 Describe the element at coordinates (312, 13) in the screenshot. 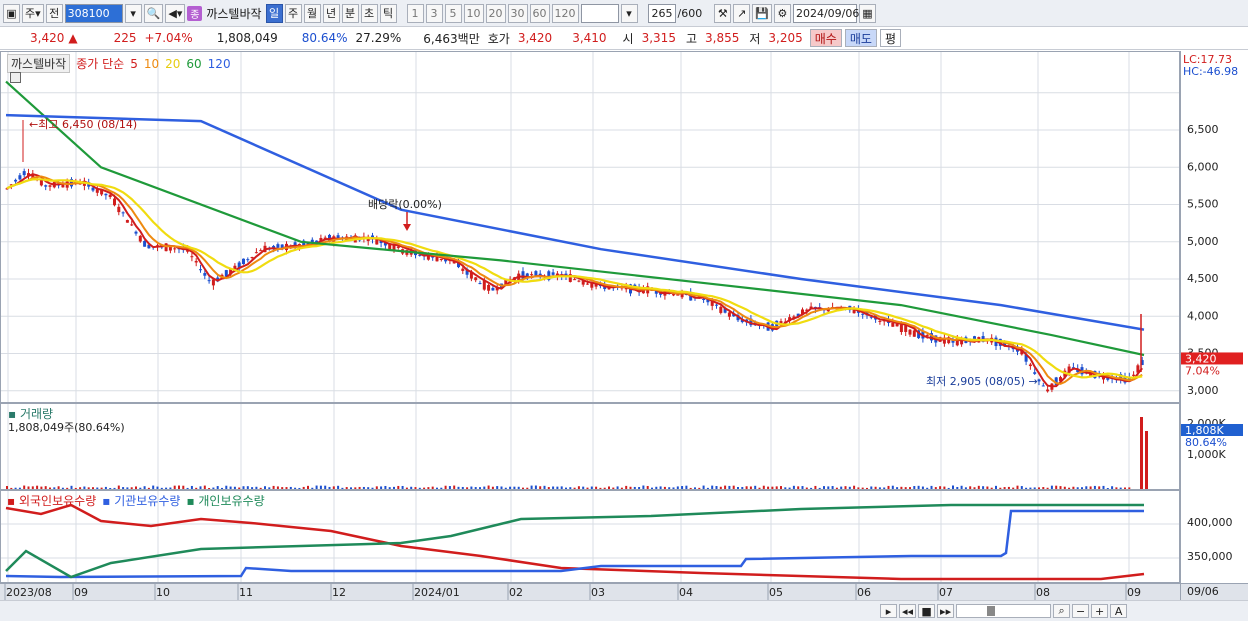

I see `interval-month: 월` at that location.